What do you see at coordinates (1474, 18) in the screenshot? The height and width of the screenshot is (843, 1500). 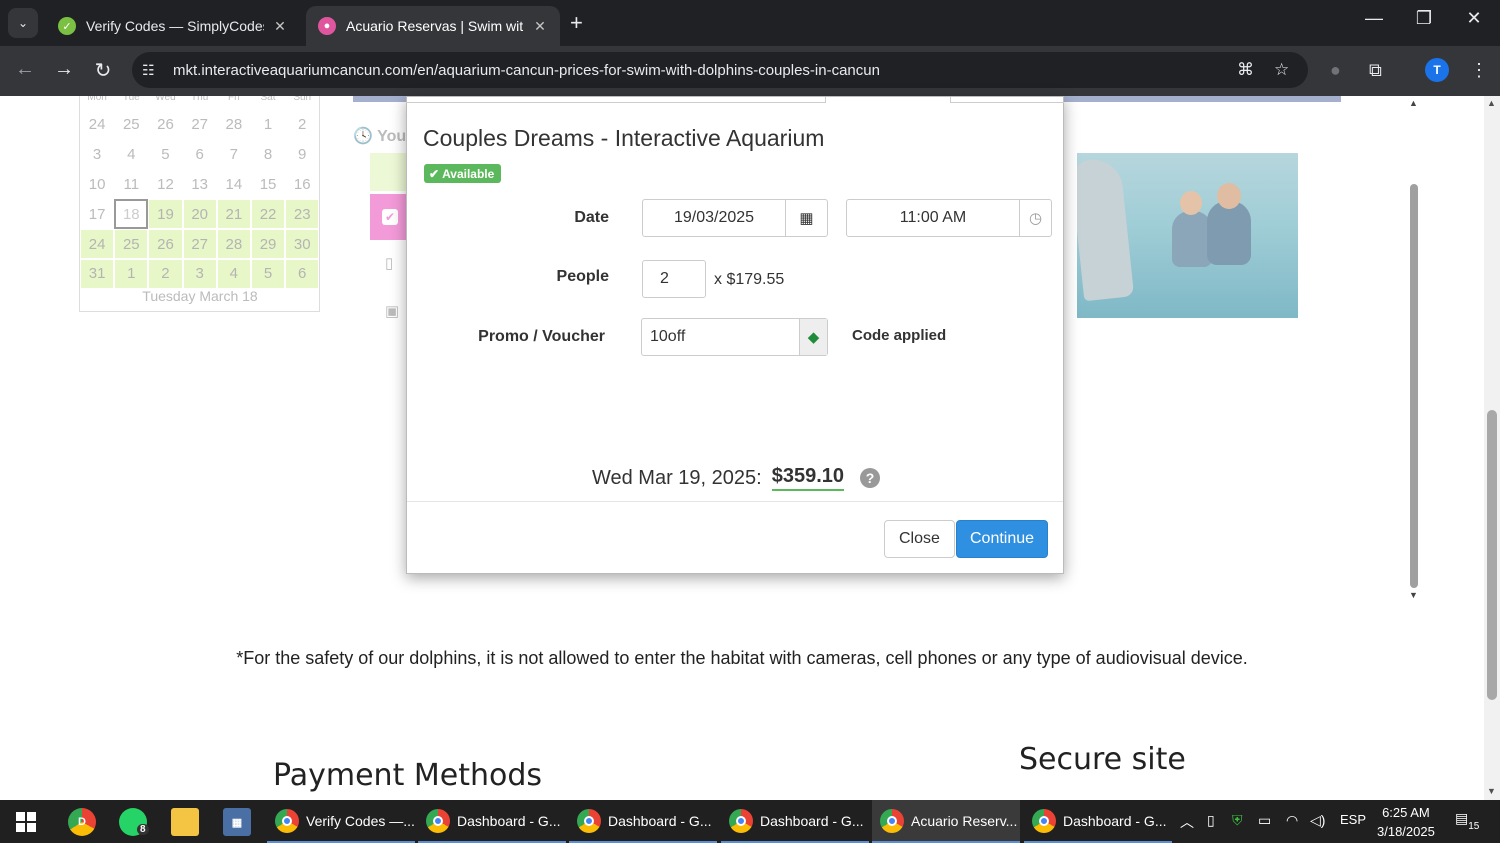 I see `close-window-icon: ✕` at bounding box center [1474, 18].